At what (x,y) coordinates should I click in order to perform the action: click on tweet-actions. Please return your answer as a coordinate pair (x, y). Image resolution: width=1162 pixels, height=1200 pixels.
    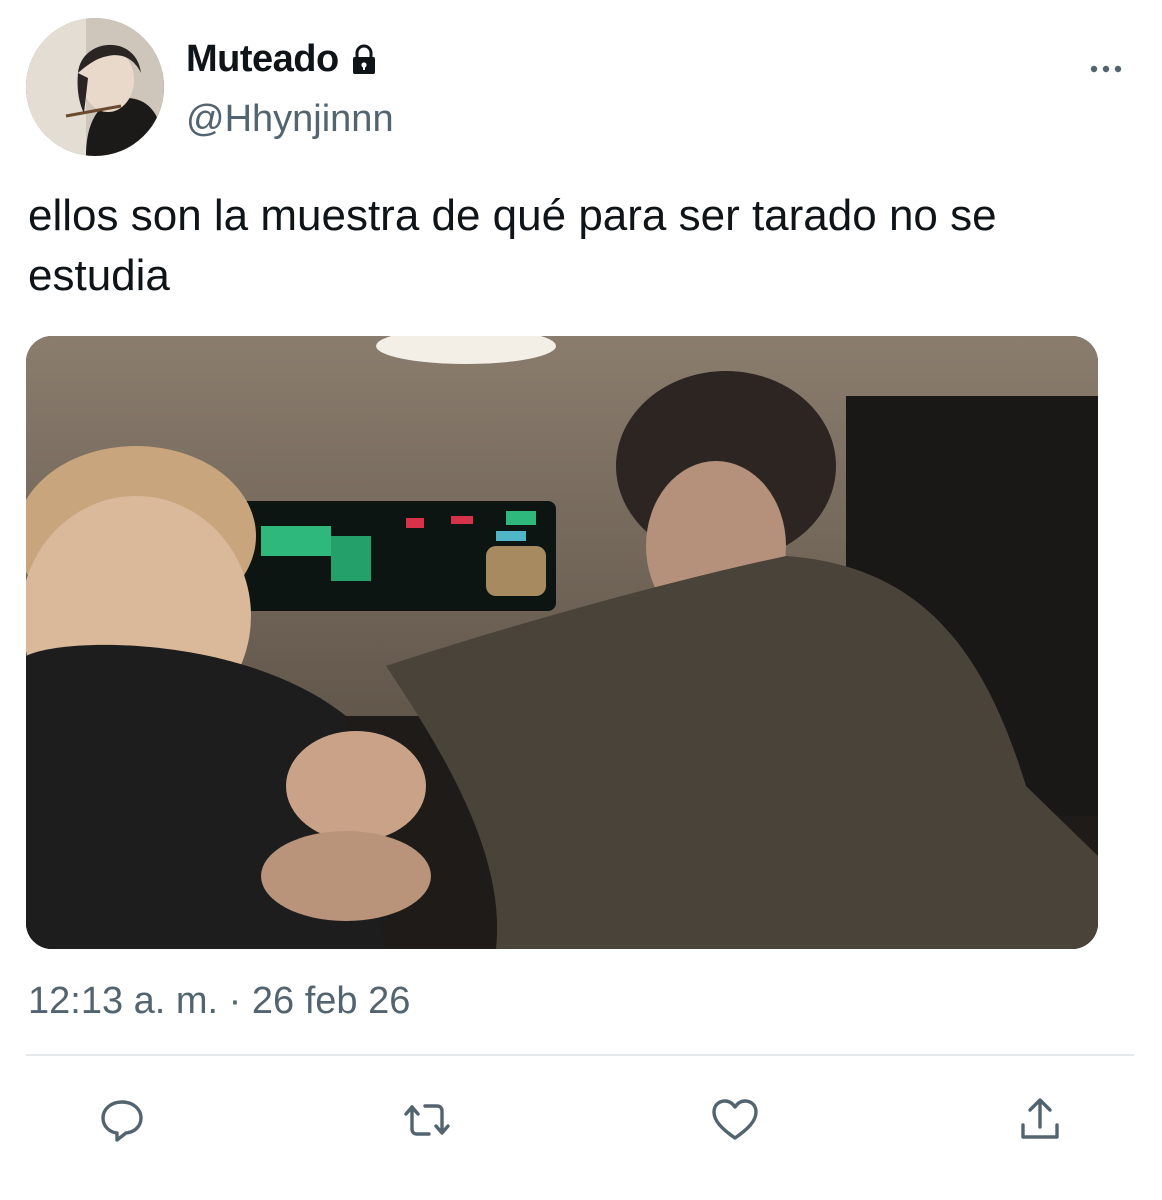
    Looking at the image, I should click on (581, 1125).